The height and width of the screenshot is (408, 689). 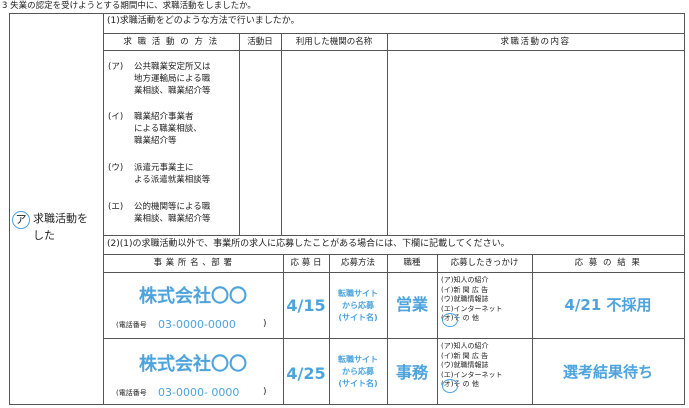 I want to click on col-content: 求職活動の内容, so click(x=535, y=42).